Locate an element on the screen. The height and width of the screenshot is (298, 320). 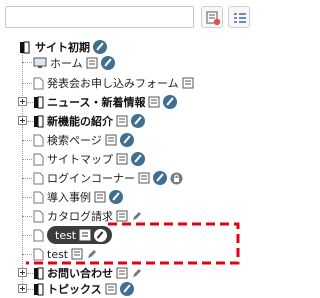
tree-item-topics: トピックス is located at coordinates (83, 289).